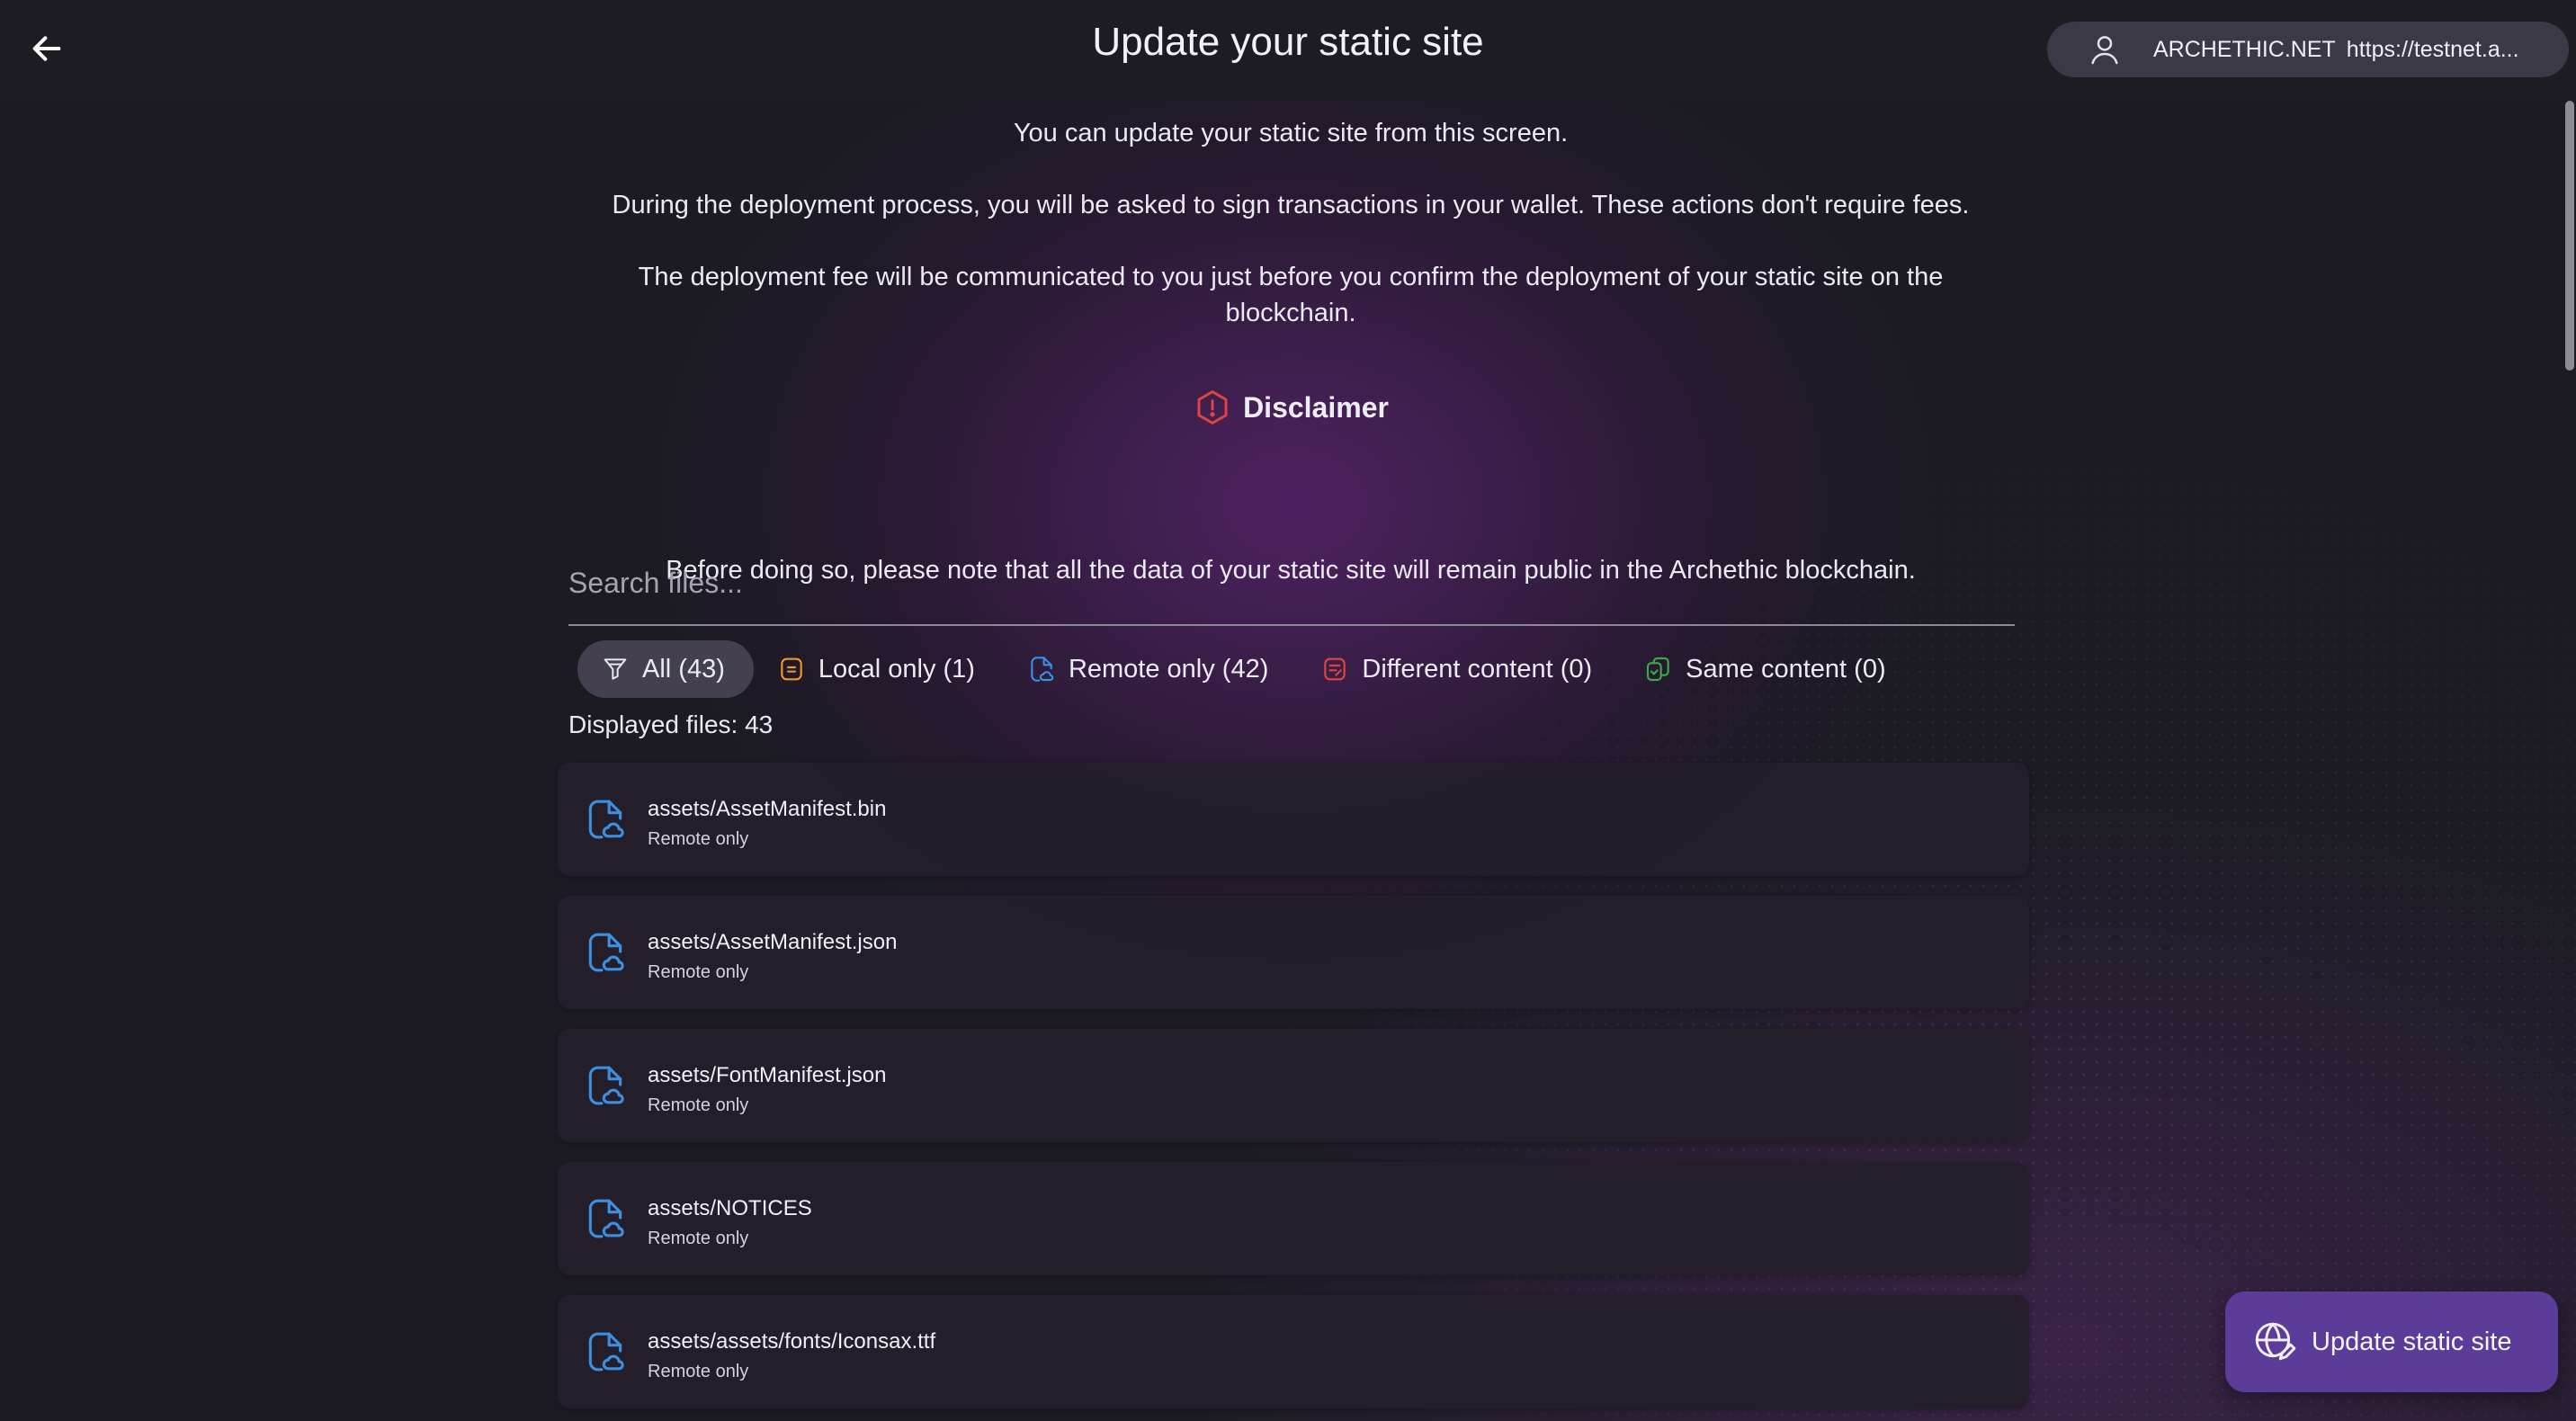  What do you see at coordinates (1316, 407) in the screenshot?
I see `disclaimer-title: Disclaimer` at bounding box center [1316, 407].